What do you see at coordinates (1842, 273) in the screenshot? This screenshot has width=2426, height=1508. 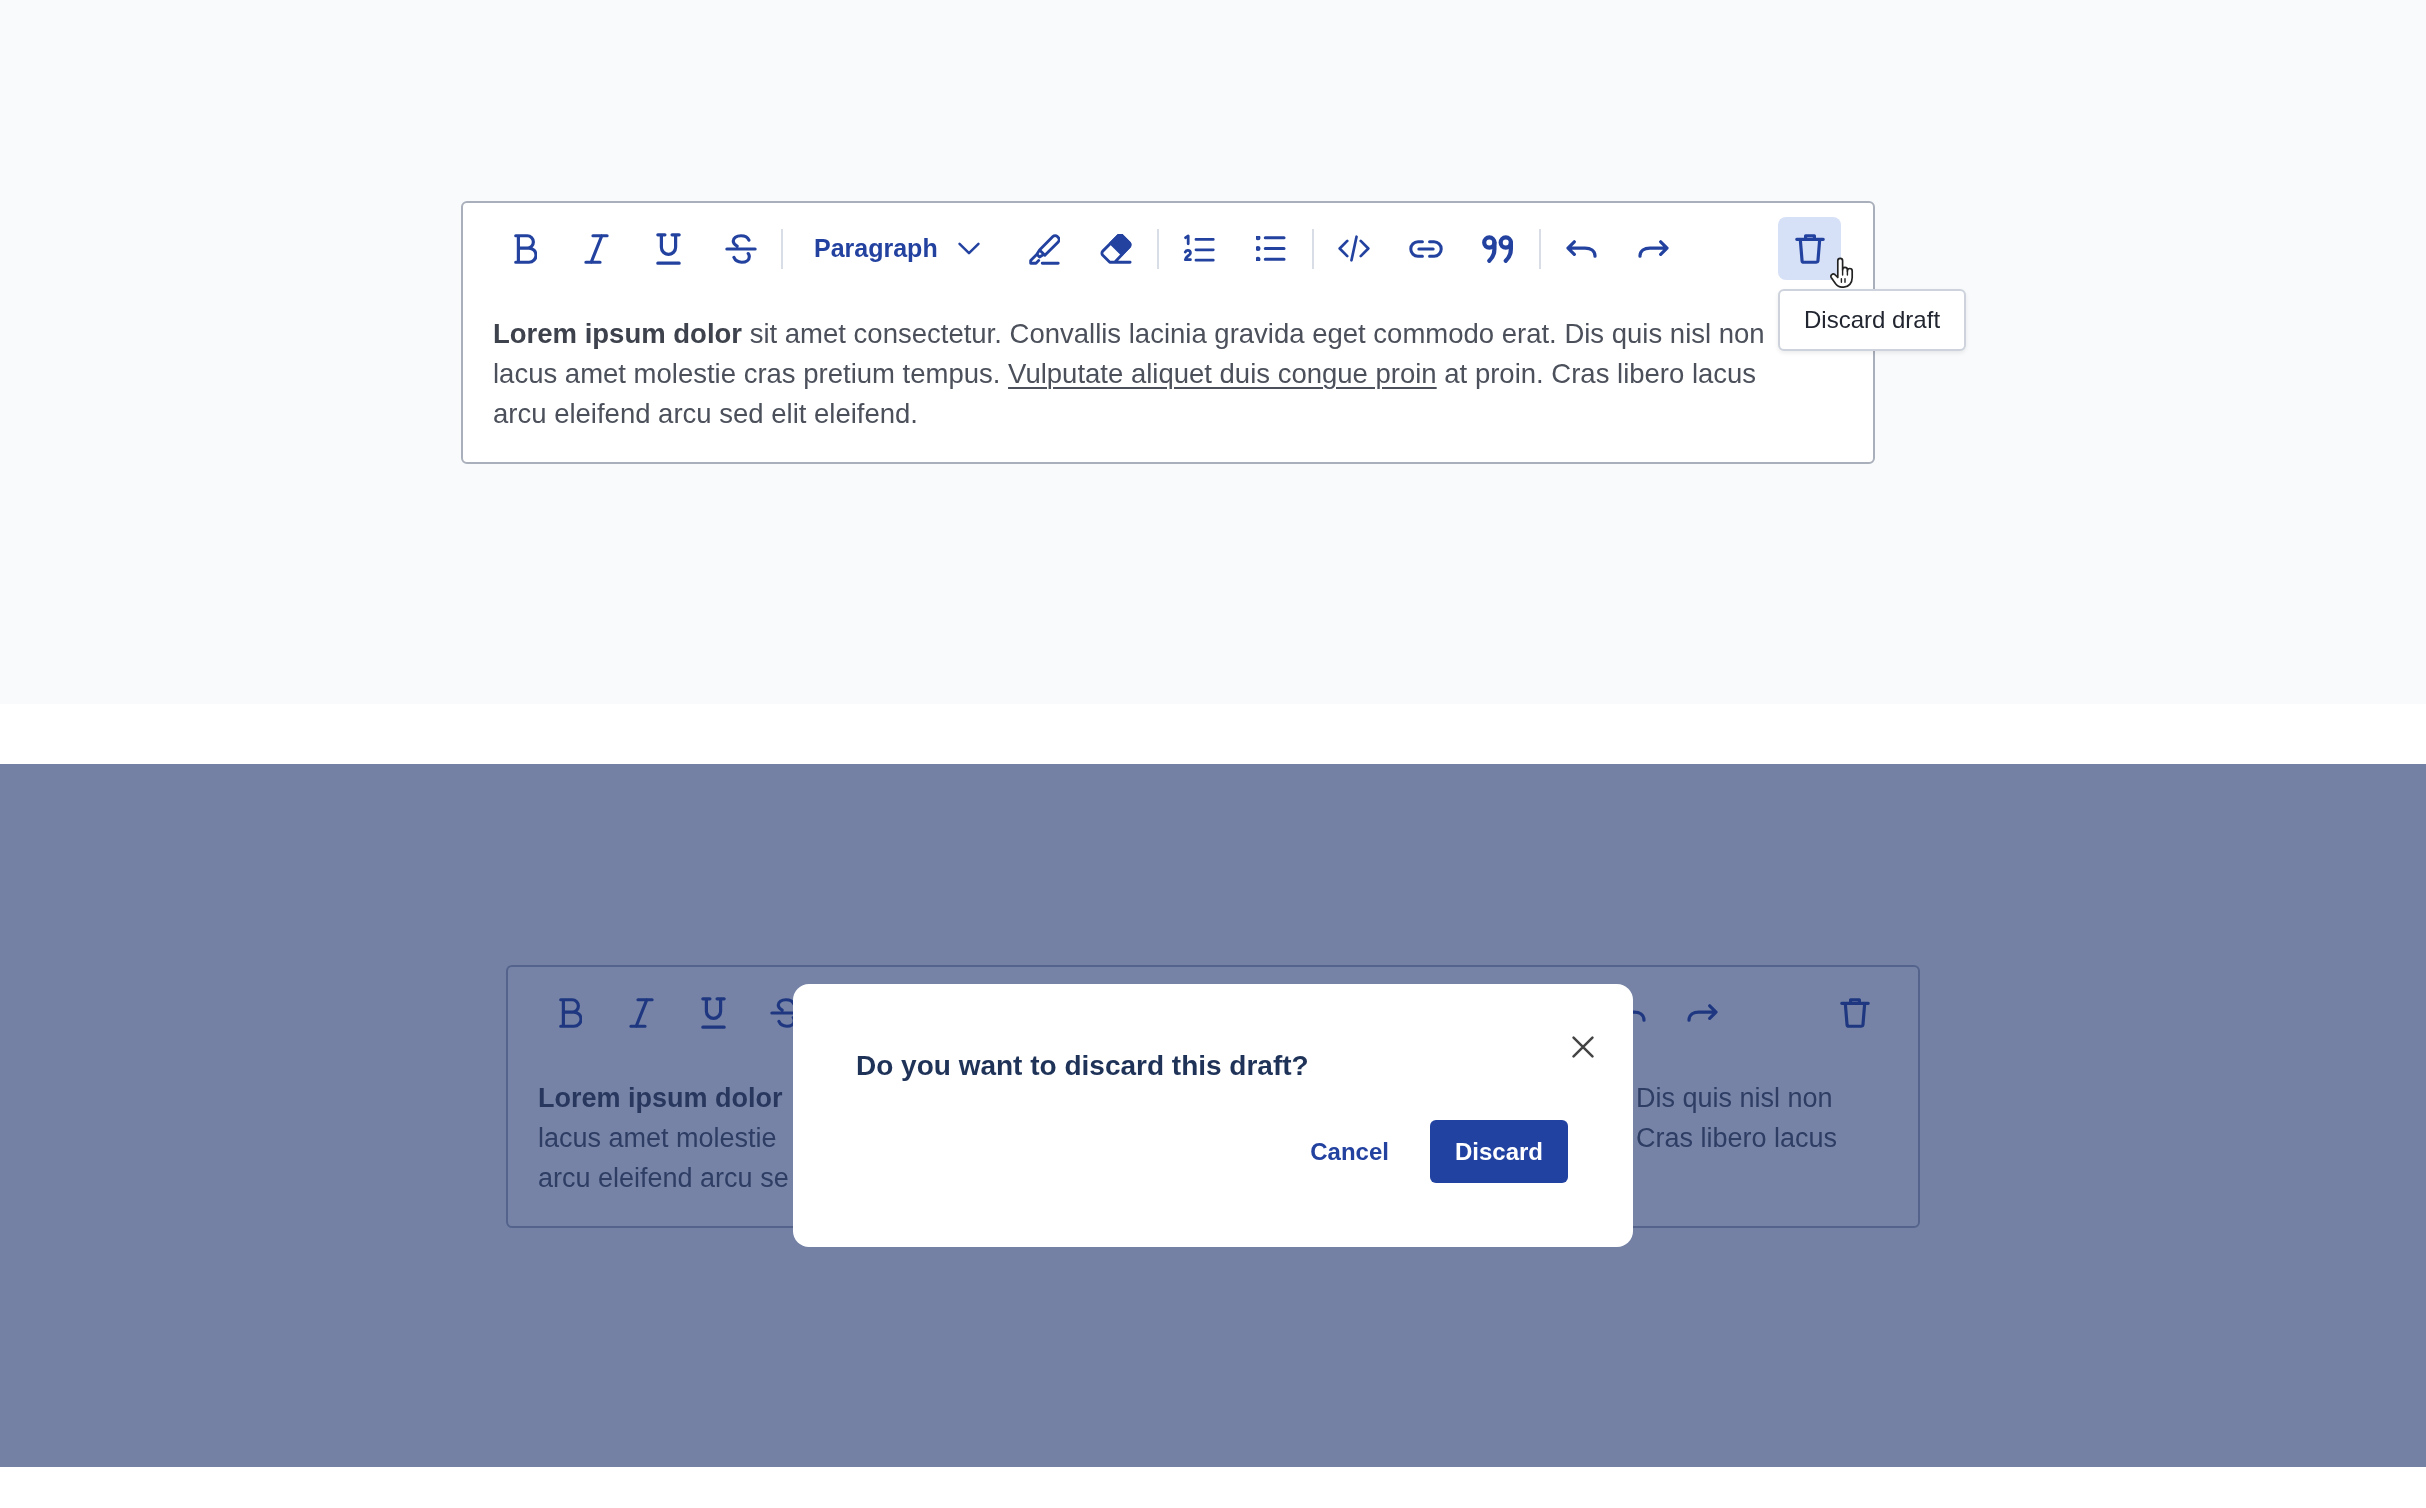 I see `hand-cursor-icon` at bounding box center [1842, 273].